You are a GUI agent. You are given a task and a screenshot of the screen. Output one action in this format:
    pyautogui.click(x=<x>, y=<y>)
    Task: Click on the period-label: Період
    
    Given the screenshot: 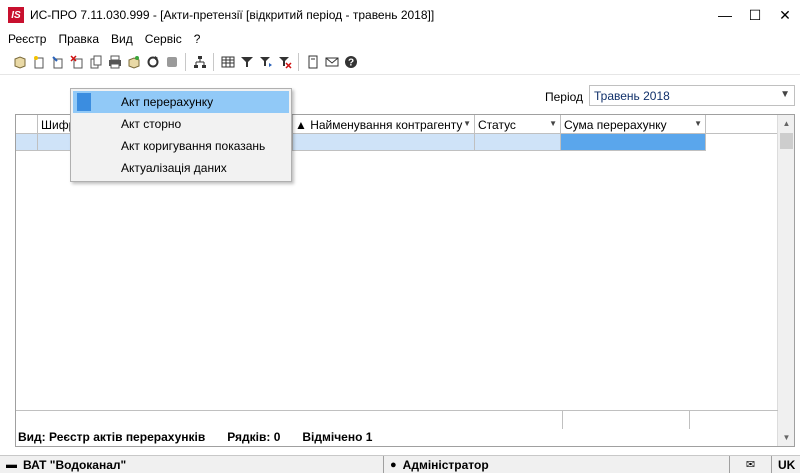 What is the action you would take?
    pyautogui.click(x=564, y=97)
    